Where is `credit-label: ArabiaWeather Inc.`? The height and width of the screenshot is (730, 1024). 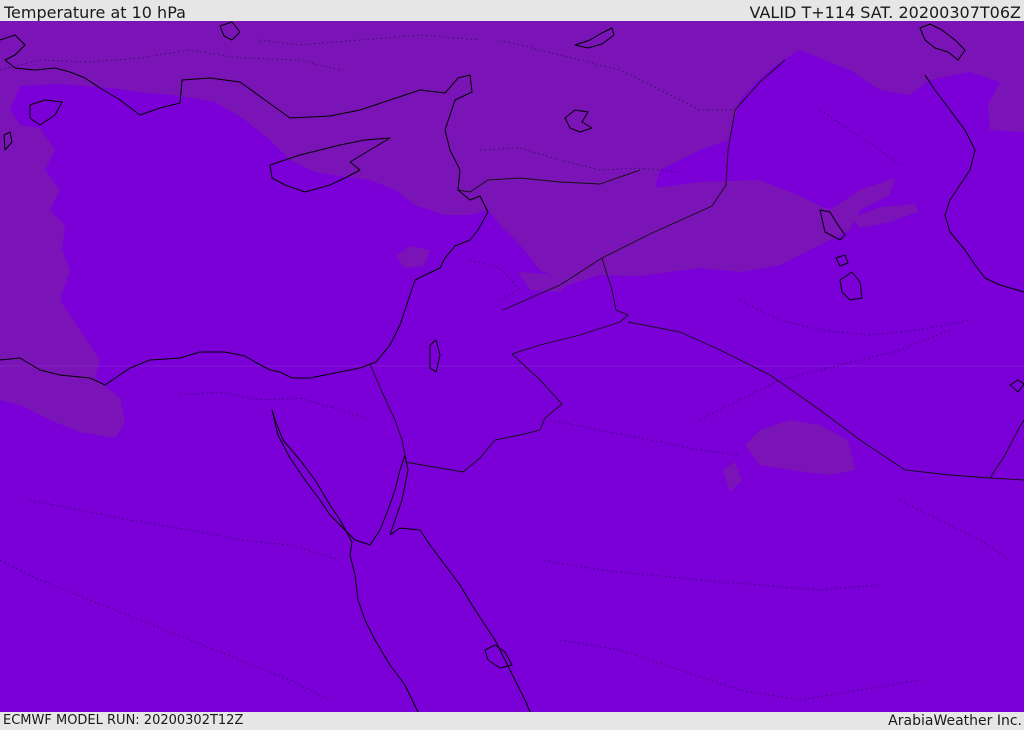
credit-label: ArabiaWeather Inc. is located at coordinates (955, 721).